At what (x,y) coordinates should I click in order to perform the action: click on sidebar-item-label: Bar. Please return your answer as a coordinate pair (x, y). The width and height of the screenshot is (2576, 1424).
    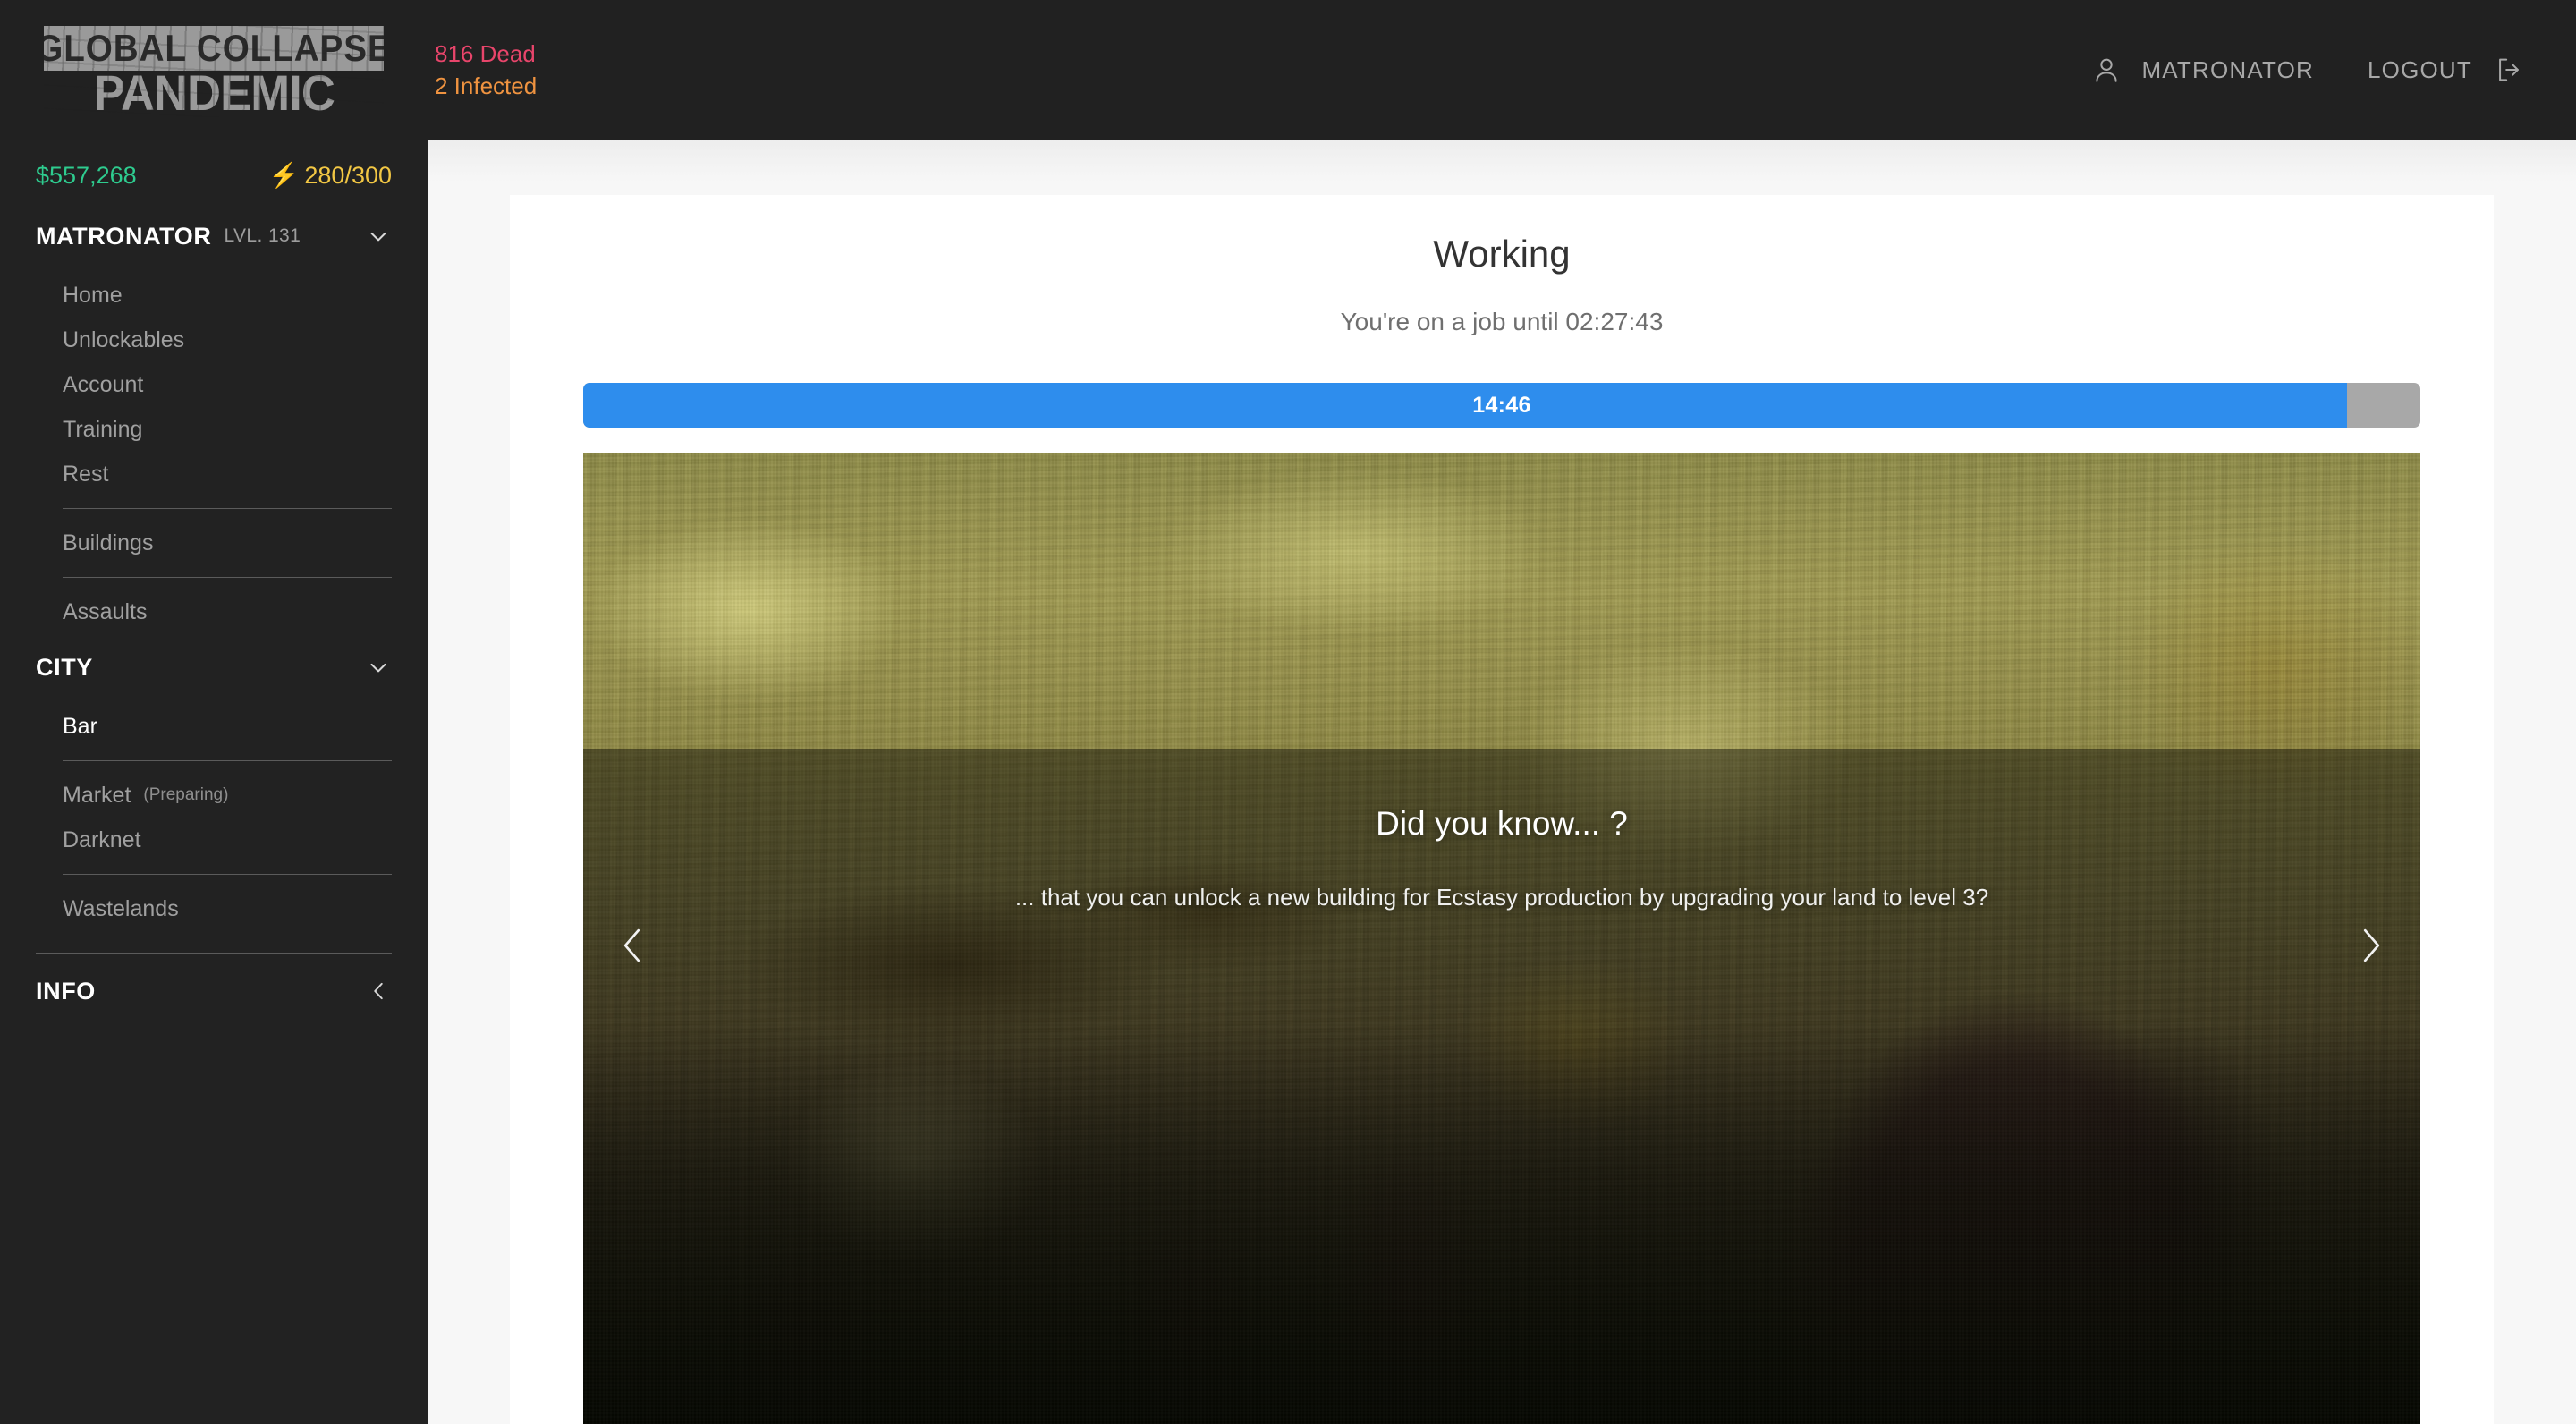
    Looking at the image, I should click on (80, 726).